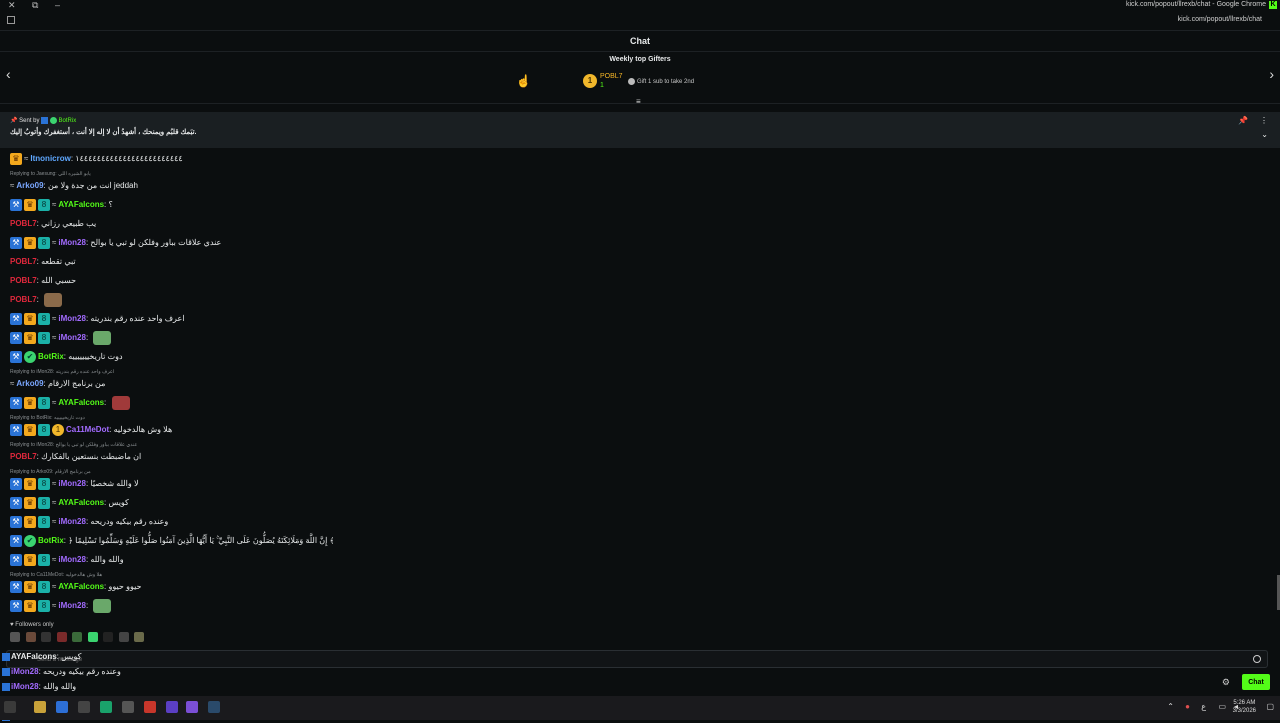  Describe the element at coordinates (12, 5) in the screenshot. I see `close-icon: ✕` at that location.